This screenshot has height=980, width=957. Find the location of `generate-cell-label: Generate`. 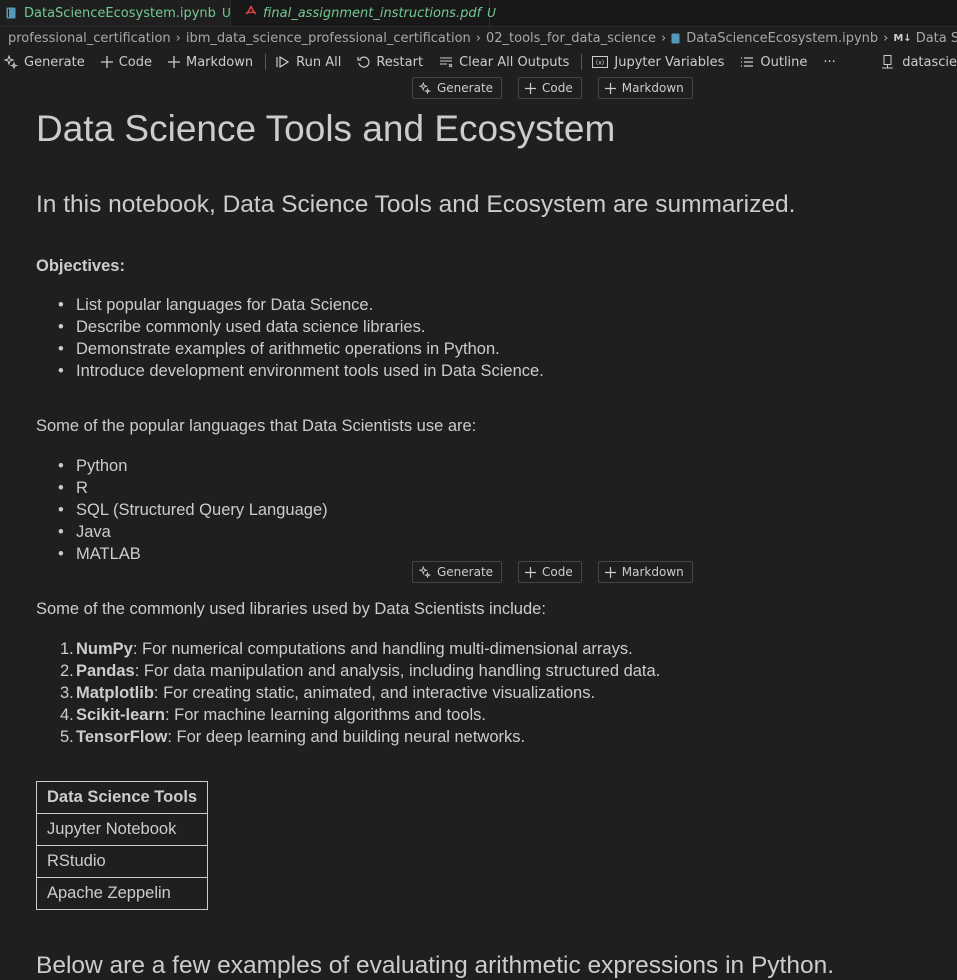

generate-cell-label: Generate is located at coordinates (465, 572).